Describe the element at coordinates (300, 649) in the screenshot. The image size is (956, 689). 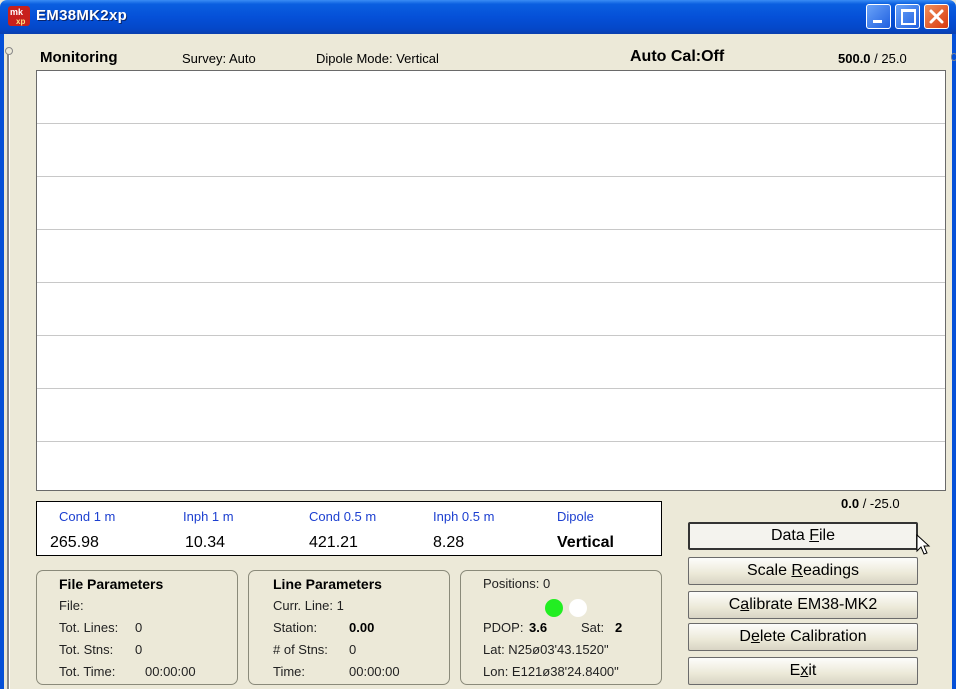
I see `num-stns-label: # of Stns:` at that location.